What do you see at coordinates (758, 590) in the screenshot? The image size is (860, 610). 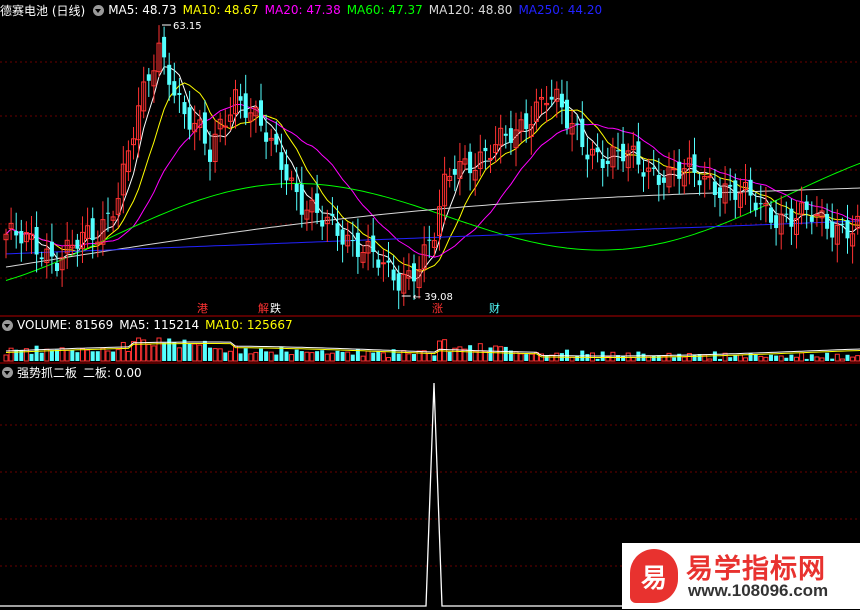 I see `watermark-url: www.108096.com` at bounding box center [758, 590].